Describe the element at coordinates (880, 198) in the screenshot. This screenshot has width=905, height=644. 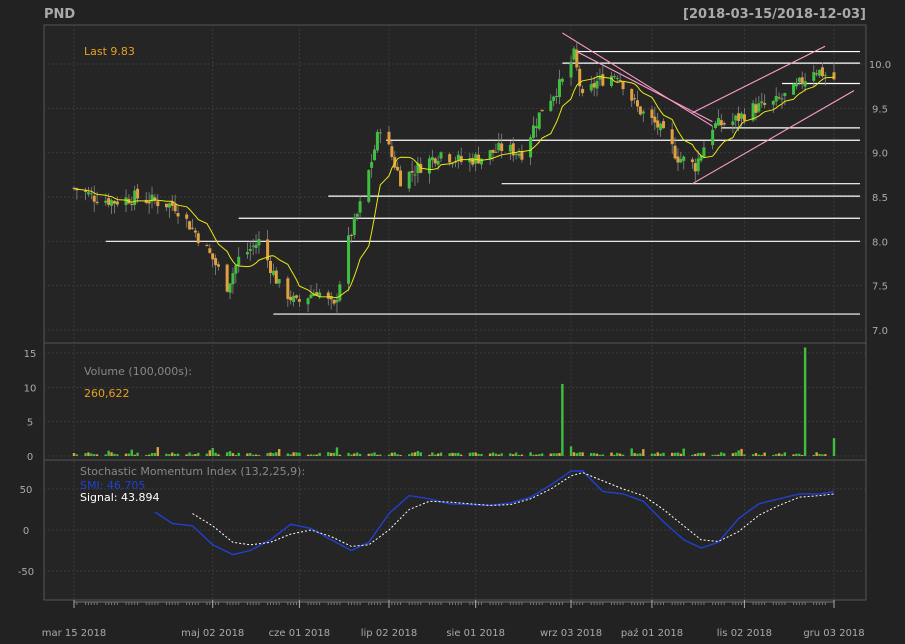
I see `price-tick-label: 8.5` at that location.